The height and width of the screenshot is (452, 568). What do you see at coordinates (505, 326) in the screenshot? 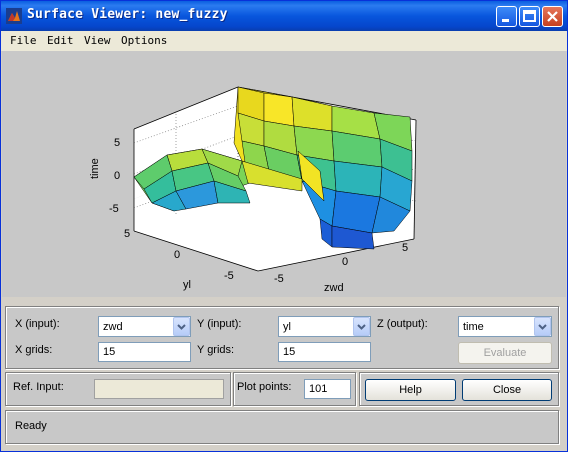
I see `z-output-select: time` at bounding box center [505, 326].